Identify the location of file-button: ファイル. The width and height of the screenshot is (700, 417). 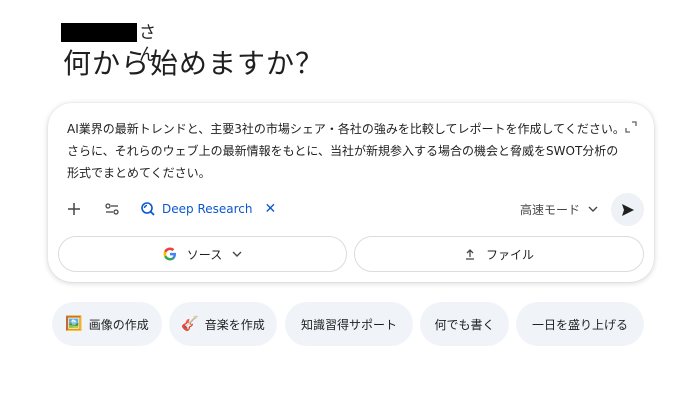
(499, 254).